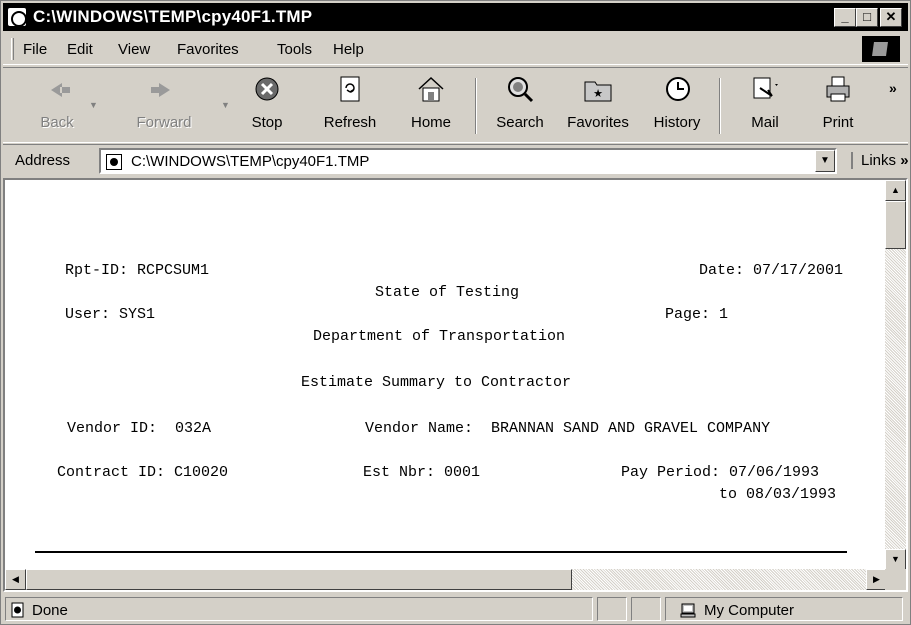 The image size is (911, 625). Describe the element at coordinates (17, 17) in the screenshot. I see `ie-icon` at that location.